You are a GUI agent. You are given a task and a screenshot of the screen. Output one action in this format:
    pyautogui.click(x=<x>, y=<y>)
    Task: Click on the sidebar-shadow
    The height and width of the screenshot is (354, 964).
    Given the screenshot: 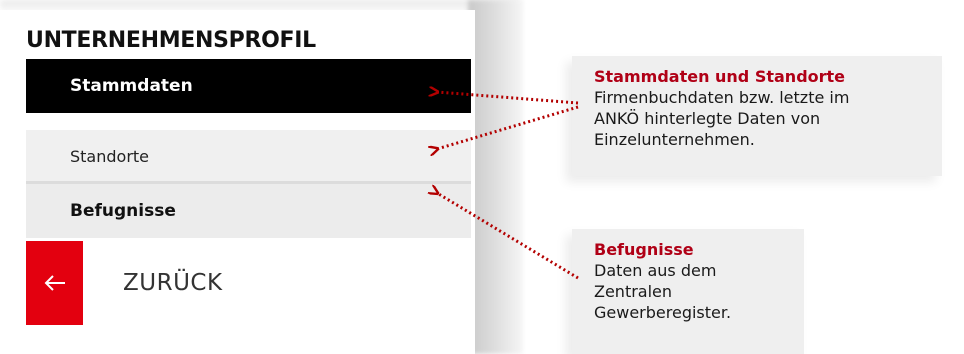 What is the action you would take?
    pyautogui.click(x=495, y=177)
    